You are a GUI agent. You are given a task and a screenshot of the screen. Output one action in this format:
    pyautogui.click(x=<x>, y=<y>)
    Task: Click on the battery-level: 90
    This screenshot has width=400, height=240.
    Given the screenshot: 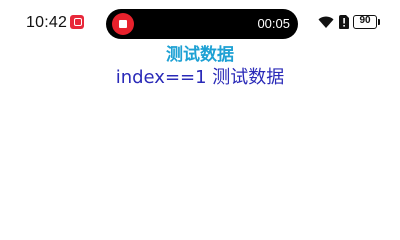 What is the action you would take?
    pyautogui.click(x=365, y=20)
    